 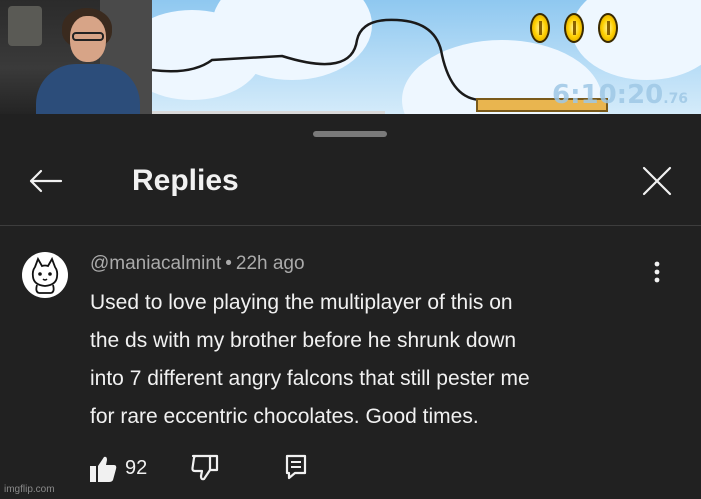 I want to click on arrow-left-icon, so click(x=46, y=181).